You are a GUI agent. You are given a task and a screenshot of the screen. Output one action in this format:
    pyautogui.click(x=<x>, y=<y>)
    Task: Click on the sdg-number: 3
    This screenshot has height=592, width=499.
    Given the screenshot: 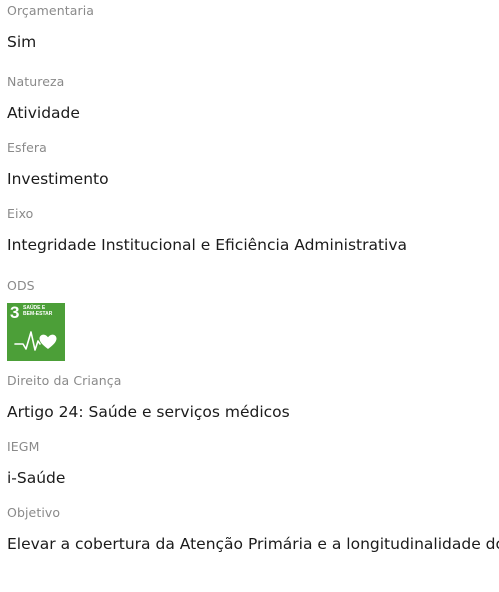 What is the action you would take?
    pyautogui.click(x=15, y=312)
    